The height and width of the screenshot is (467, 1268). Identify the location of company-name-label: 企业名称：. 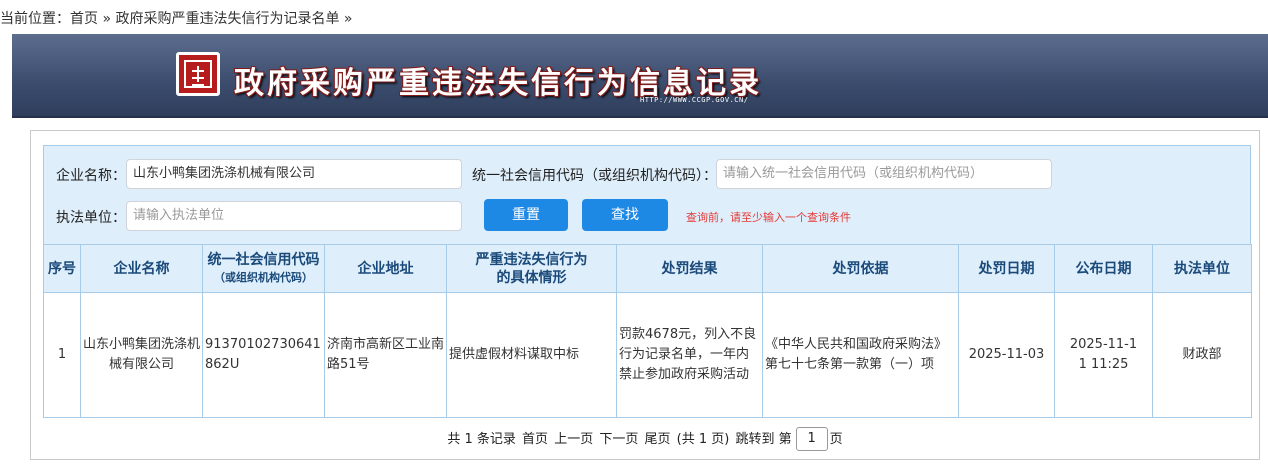
(91, 176).